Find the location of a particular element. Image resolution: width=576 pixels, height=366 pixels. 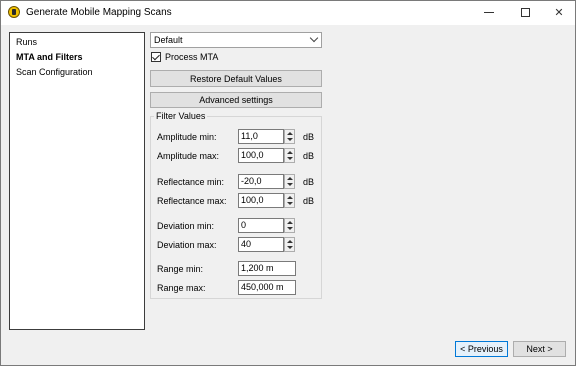

range-min-input: 1,200 m is located at coordinates (267, 268).